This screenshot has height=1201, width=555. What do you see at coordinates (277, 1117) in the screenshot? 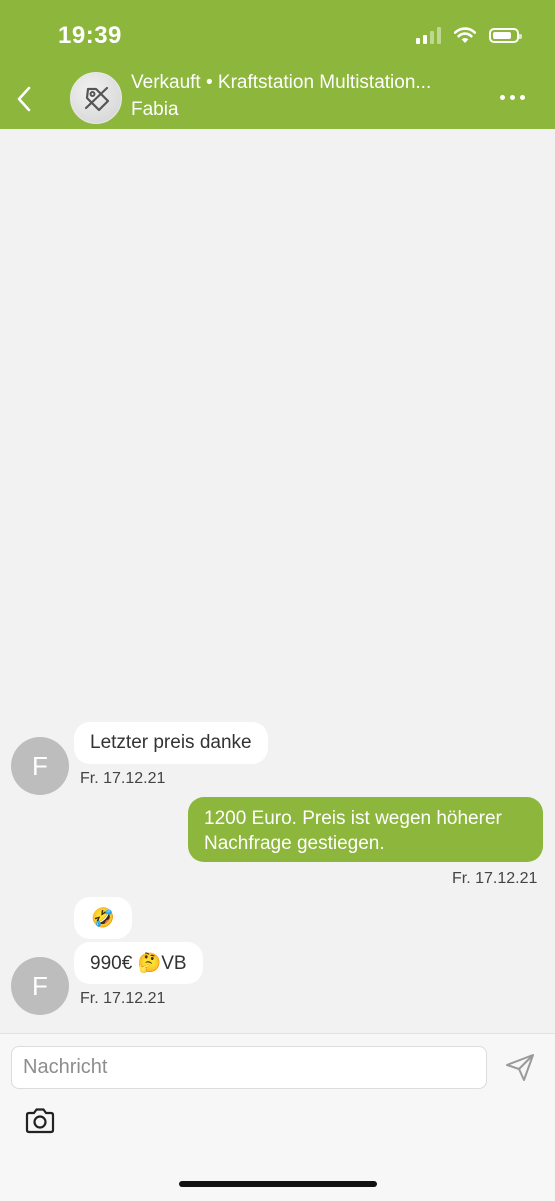
I see `message-composer` at bounding box center [277, 1117].